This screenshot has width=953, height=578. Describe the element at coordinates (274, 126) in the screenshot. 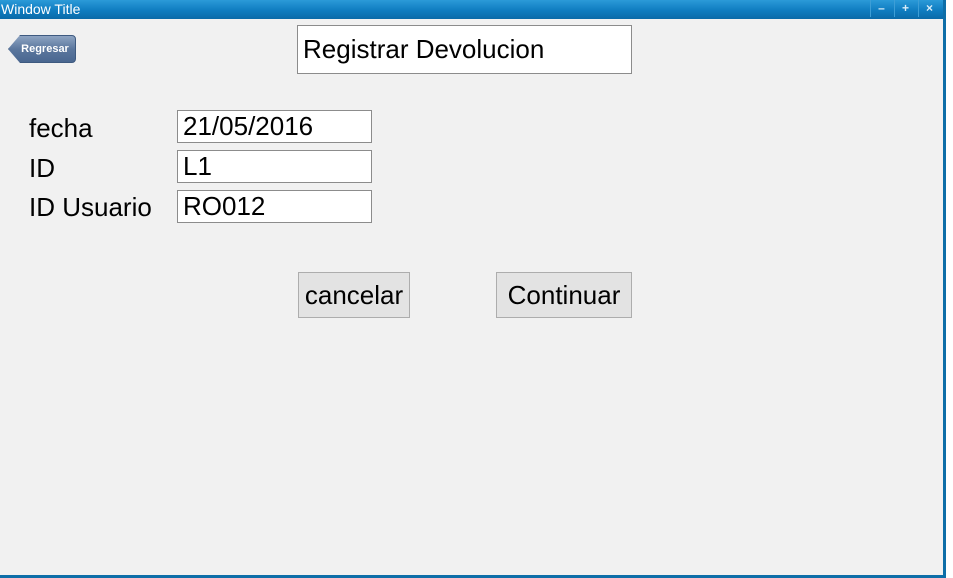

I see `fecha-field` at that location.